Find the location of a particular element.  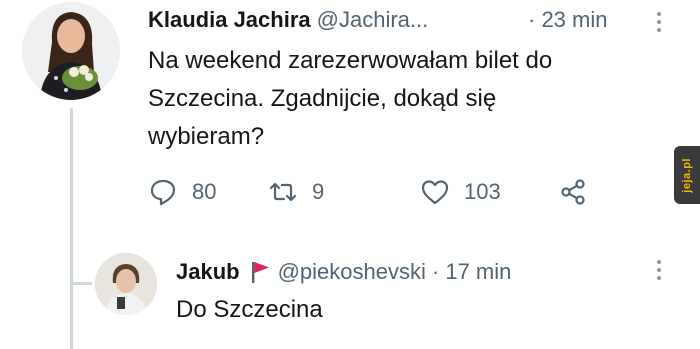

tweet-actions: 80 9 103 is located at coordinates (388, 192).